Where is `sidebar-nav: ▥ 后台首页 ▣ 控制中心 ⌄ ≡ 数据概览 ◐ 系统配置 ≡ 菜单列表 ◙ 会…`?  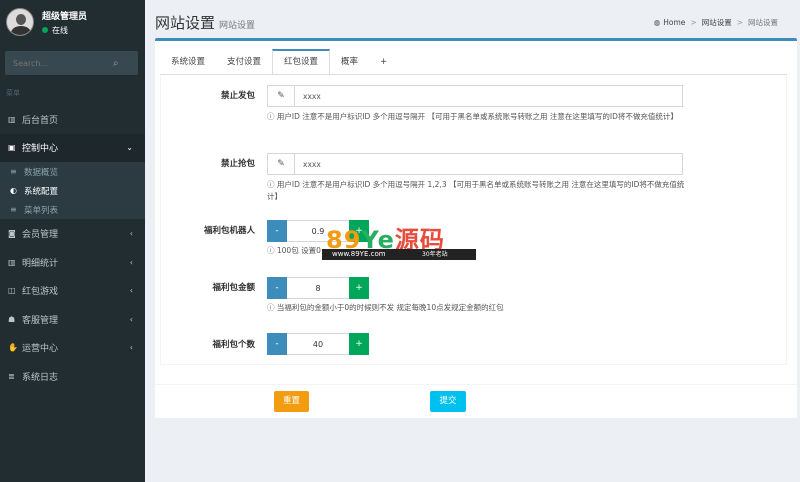 sidebar-nav: ▥ 后台首页 ▣ 控制中心 ⌄ ≡ 数据概览 ◐ 系统配置 ≡ 菜单列表 ◙ 会… is located at coordinates (72, 248).